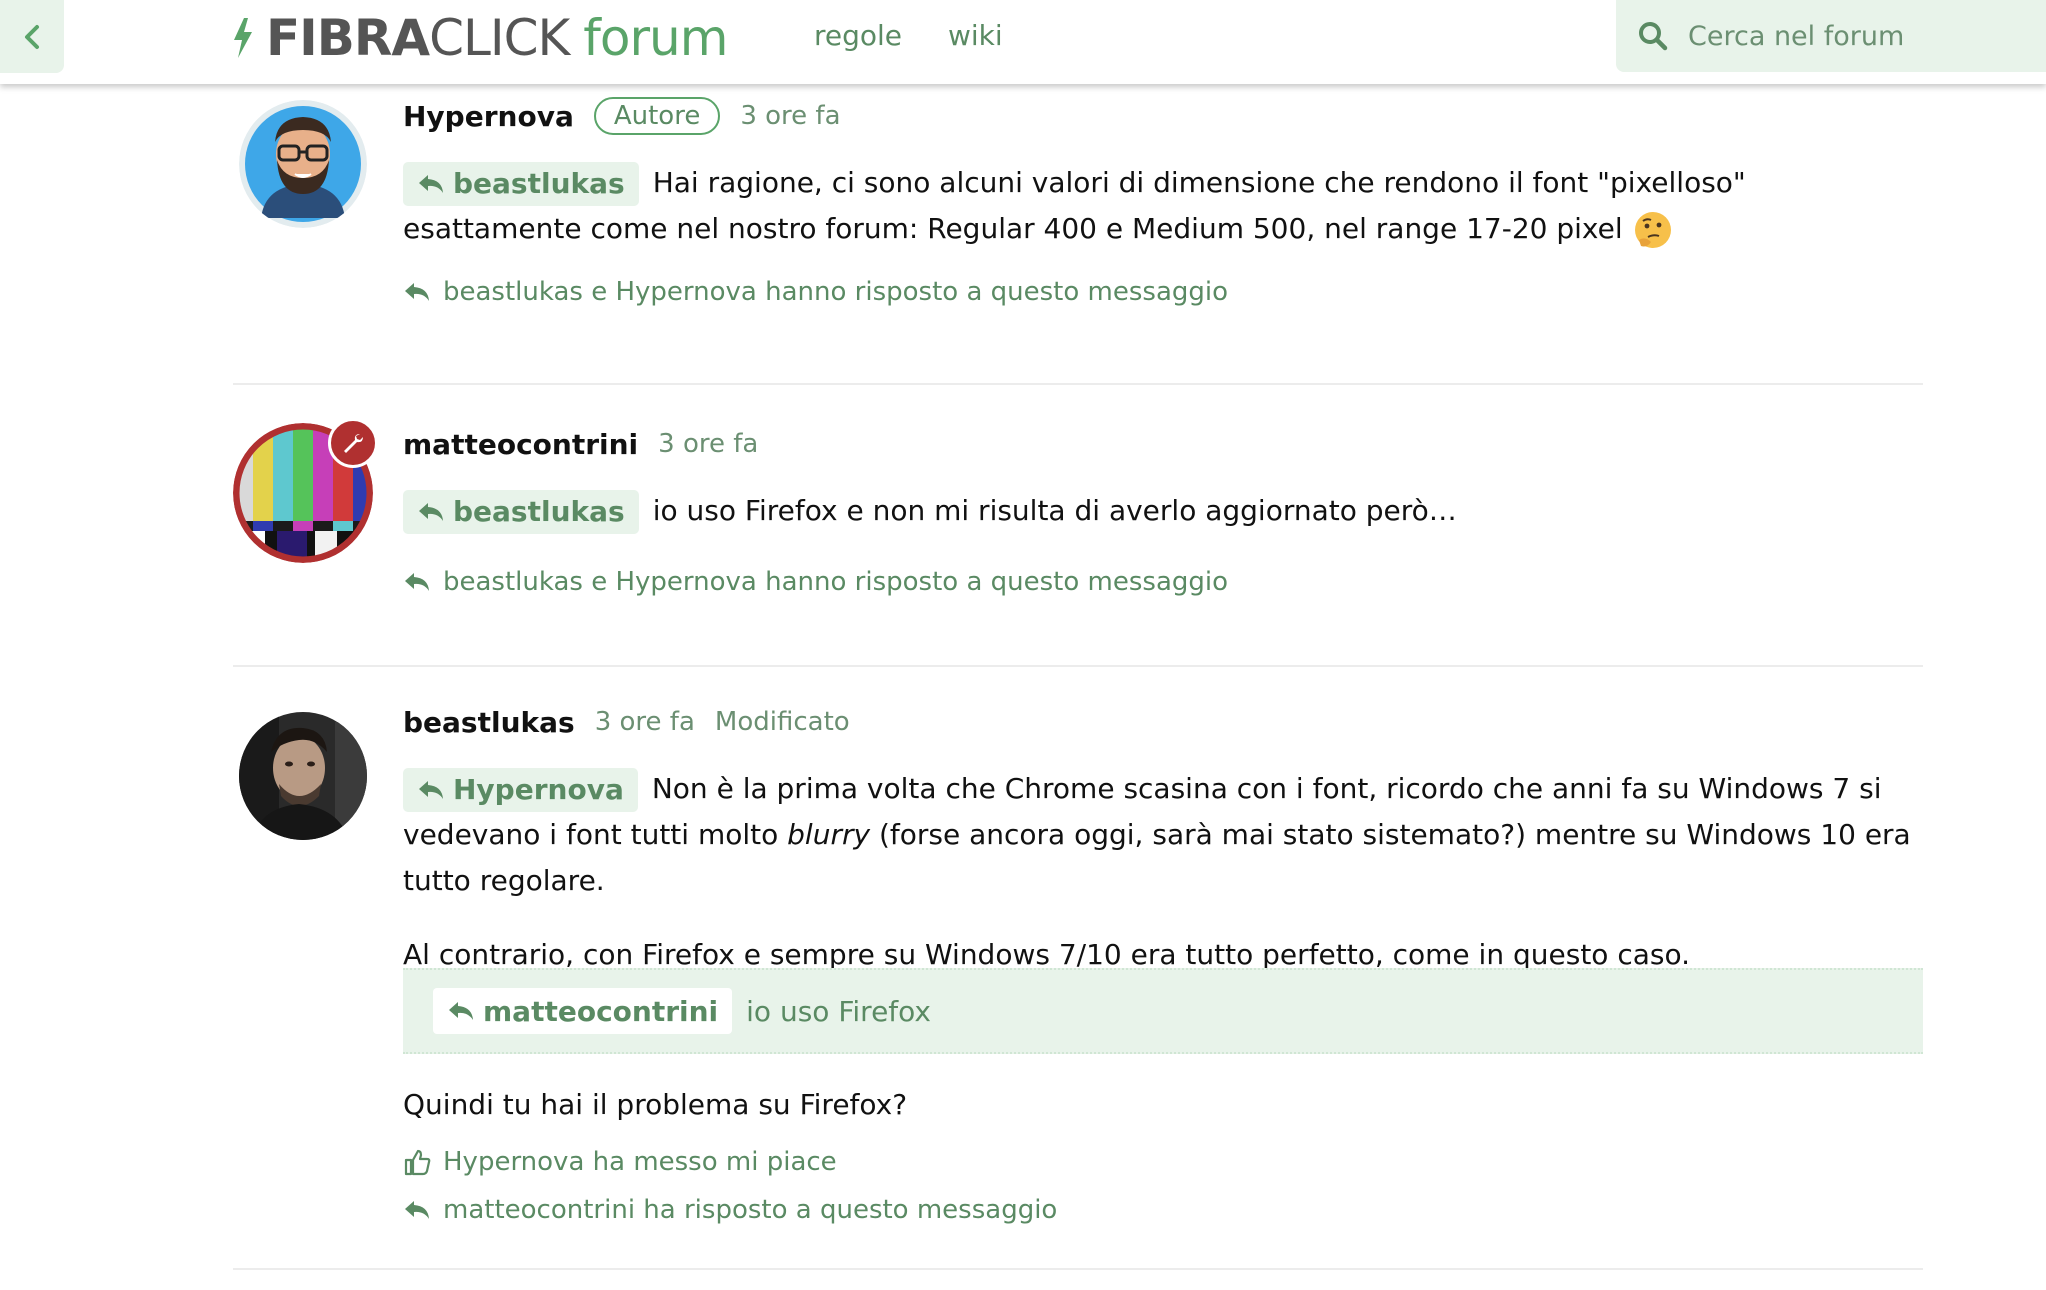 The width and height of the screenshot is (2046, 1290). I want to click on edited-label: Modificato, so click(782, 722).